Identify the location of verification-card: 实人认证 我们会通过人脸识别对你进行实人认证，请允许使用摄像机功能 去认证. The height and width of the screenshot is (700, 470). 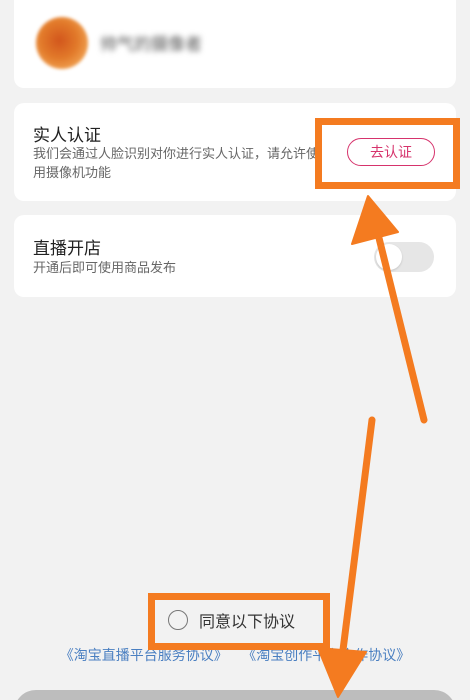
(235, 152).